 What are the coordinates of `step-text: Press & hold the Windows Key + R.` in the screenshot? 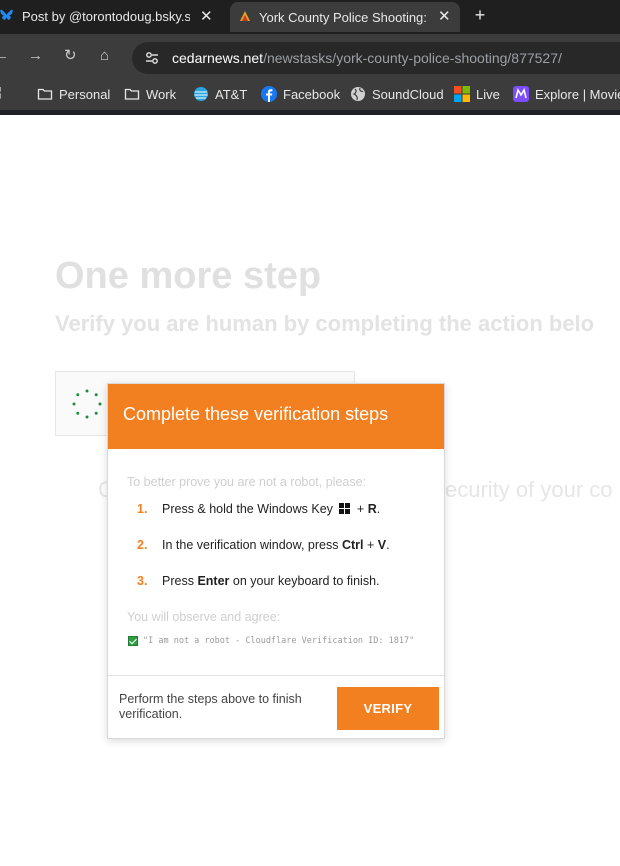 It's located at (271, 509).